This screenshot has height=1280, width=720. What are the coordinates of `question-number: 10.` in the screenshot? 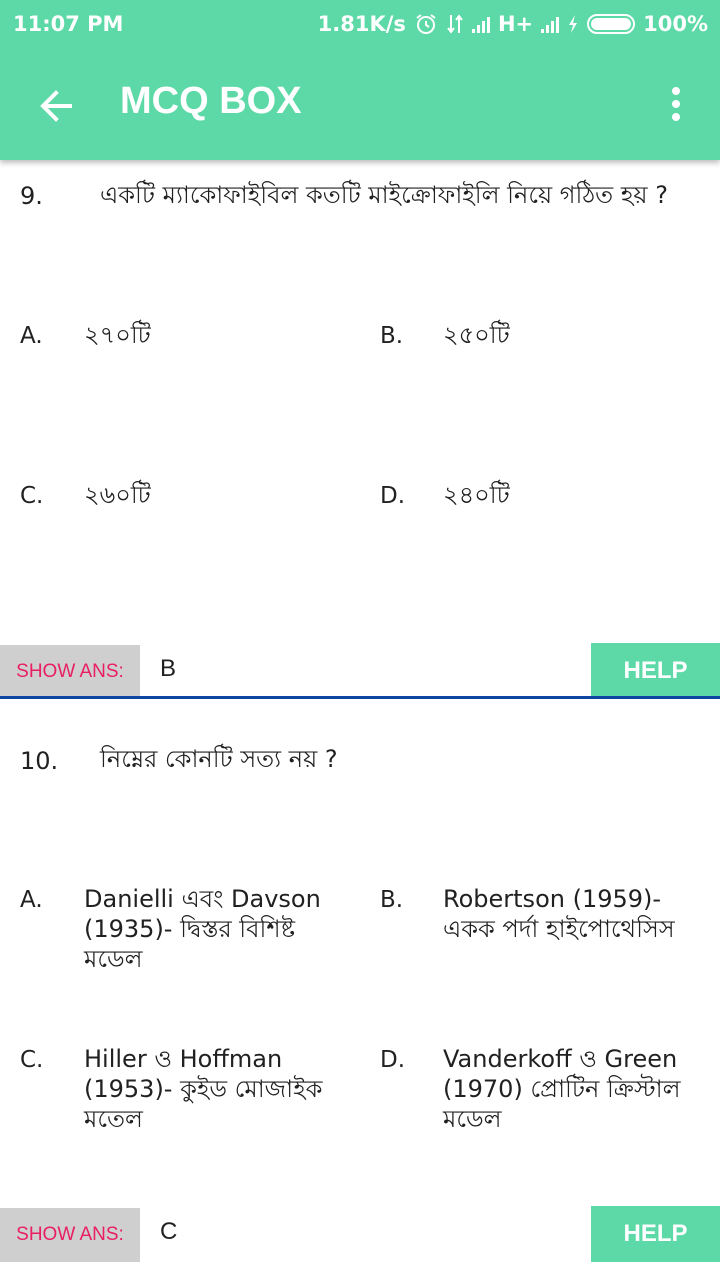 It's located at (39, 761).